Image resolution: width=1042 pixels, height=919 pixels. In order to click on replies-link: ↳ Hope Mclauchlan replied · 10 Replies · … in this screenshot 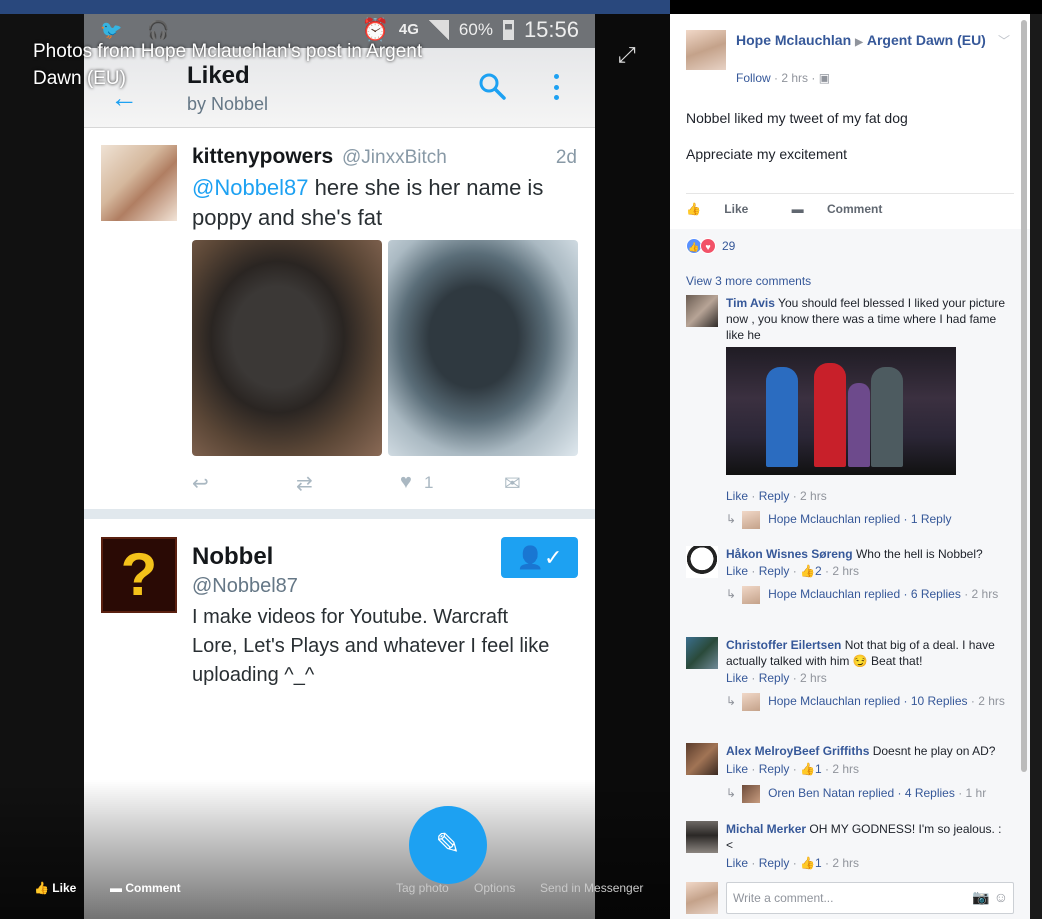, I will do `click(866, 701)`.